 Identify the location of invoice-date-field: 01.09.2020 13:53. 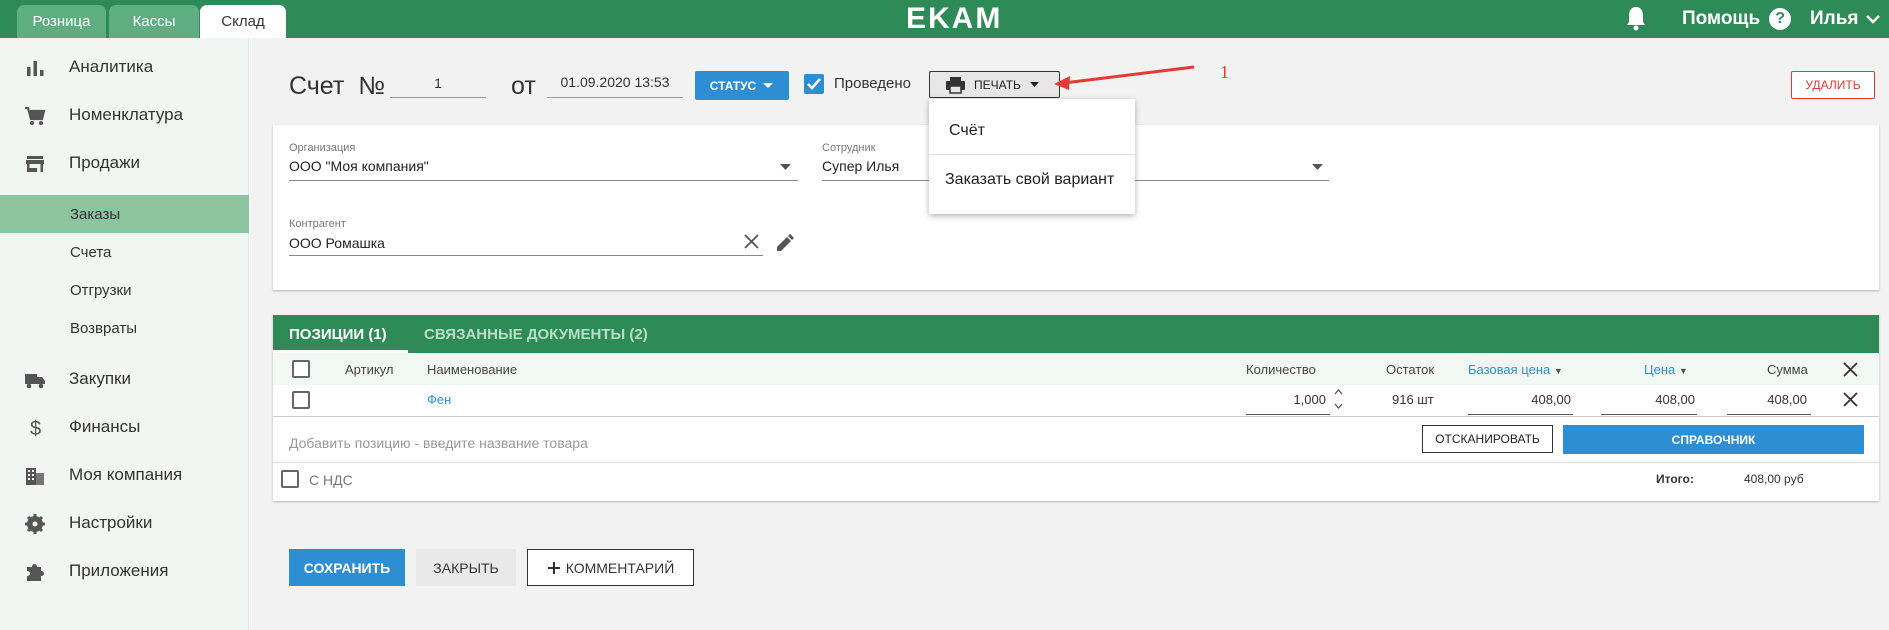
(615, 85).